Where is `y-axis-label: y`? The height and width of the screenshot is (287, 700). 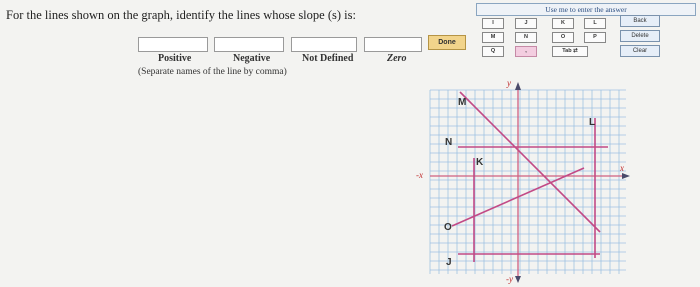
y-axis-label: y is located at coordinates (509, 83).